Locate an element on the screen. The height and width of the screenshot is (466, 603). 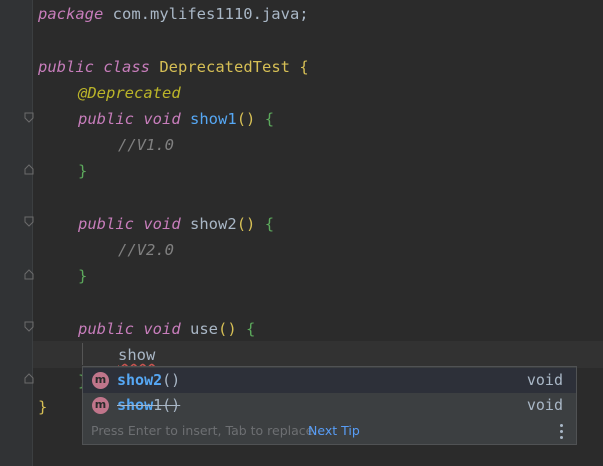
code-line-use: public void use() { is located at coordinates (166, 329).